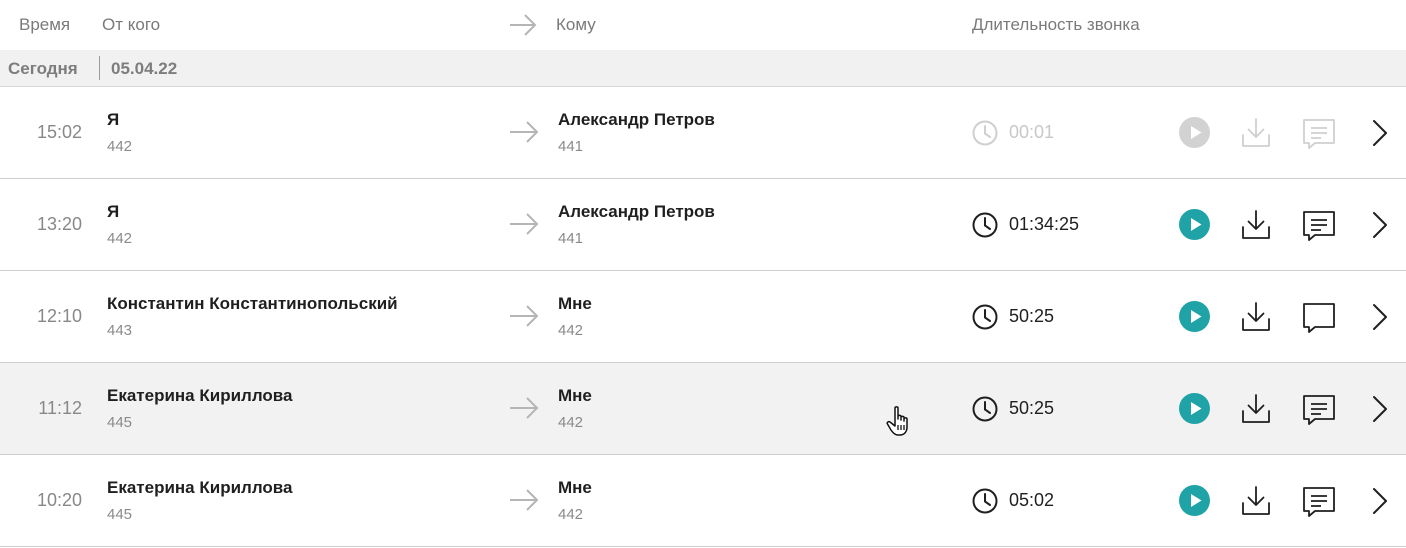 The width and height of the screenshot is (1406, 548). Describe the element at coordinates (252, 303) in the screenshot. I see `caller-name: Константин Константинопольский` at that location.